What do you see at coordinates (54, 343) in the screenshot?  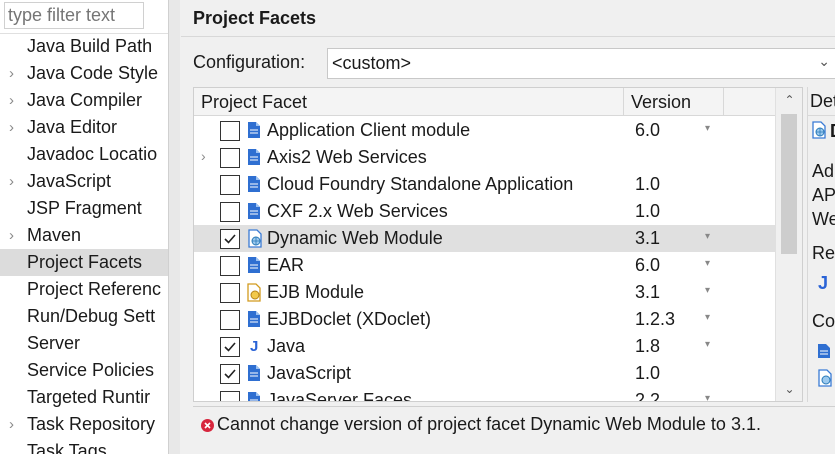 I see `sidebar-item-label: Server` at bounding box center [54, 343].